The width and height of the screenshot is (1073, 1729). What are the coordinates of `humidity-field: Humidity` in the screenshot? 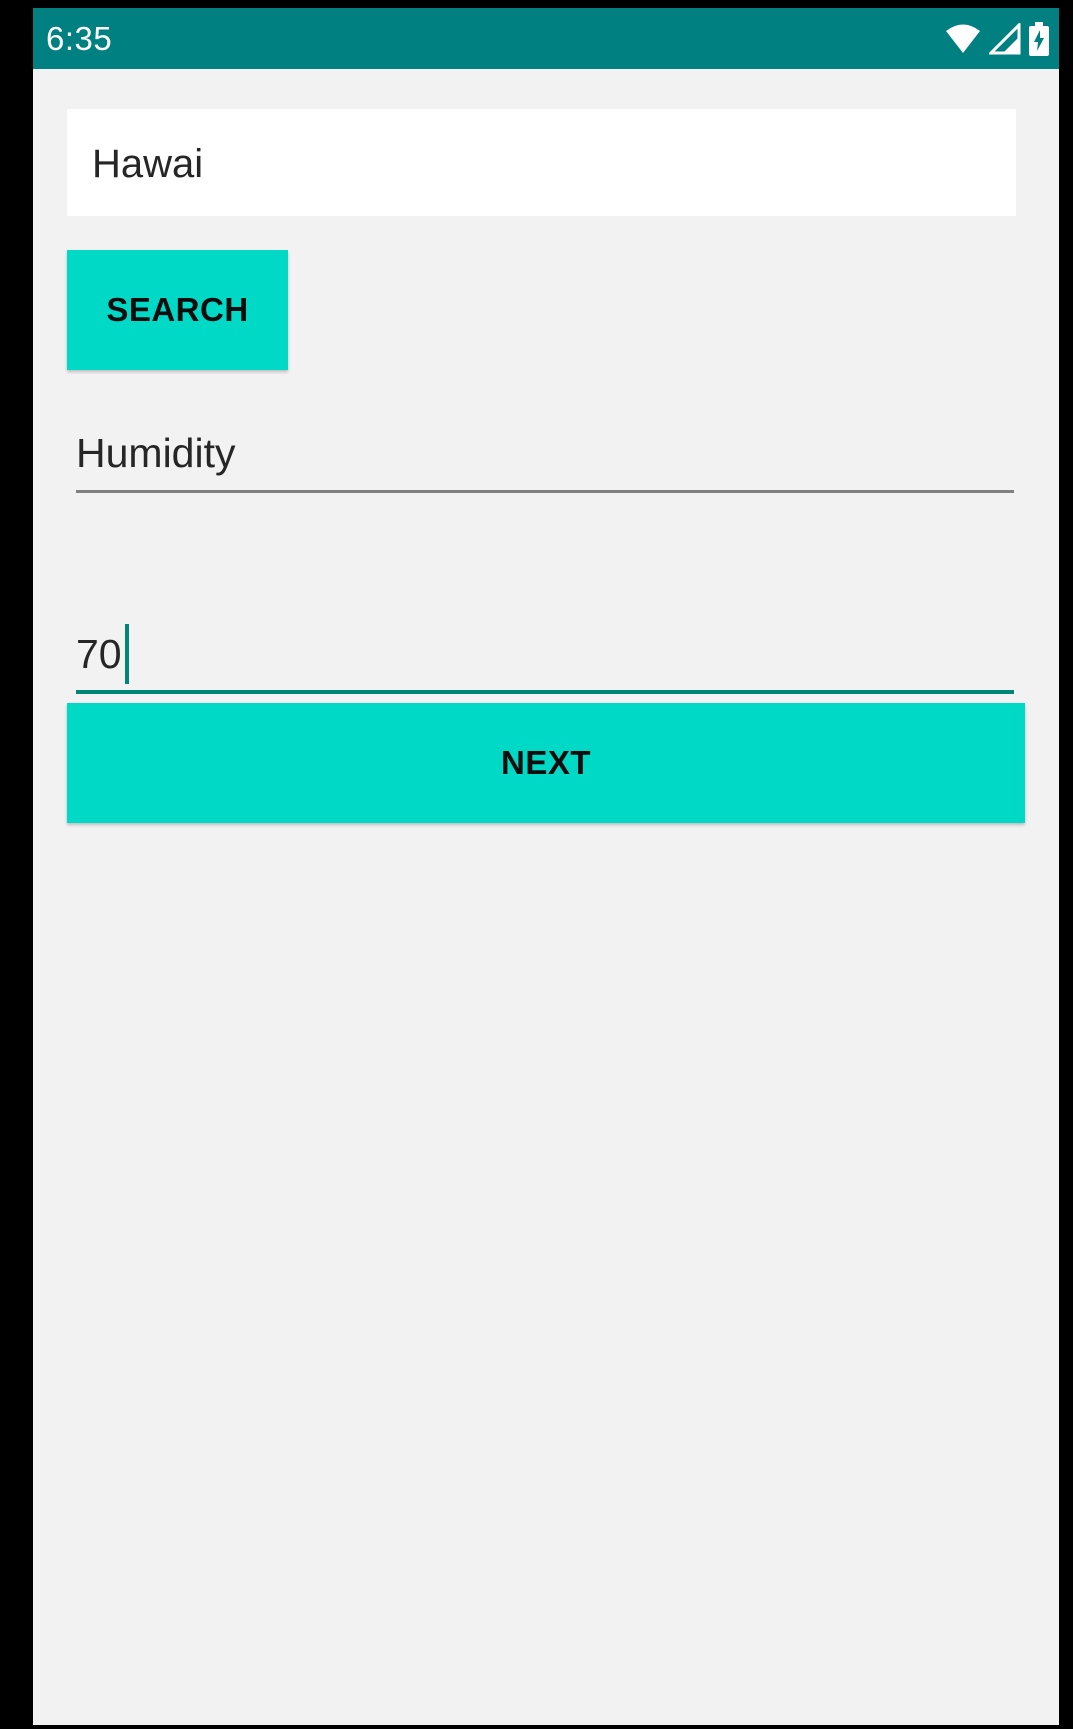 It's located at (545, 456).